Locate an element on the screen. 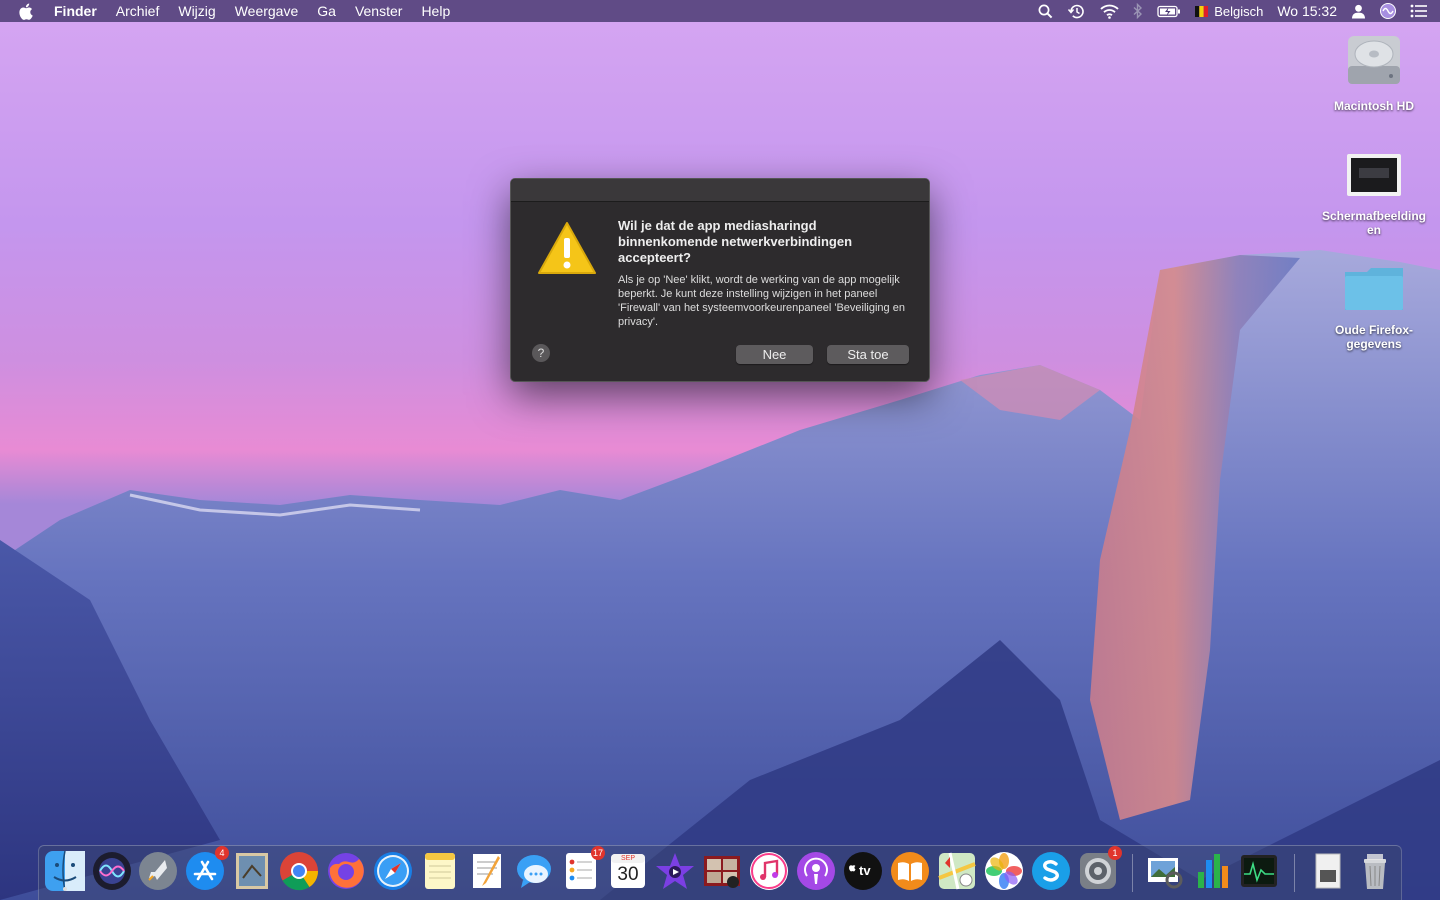  wifi-icon is located at coordinates (1109, 11).